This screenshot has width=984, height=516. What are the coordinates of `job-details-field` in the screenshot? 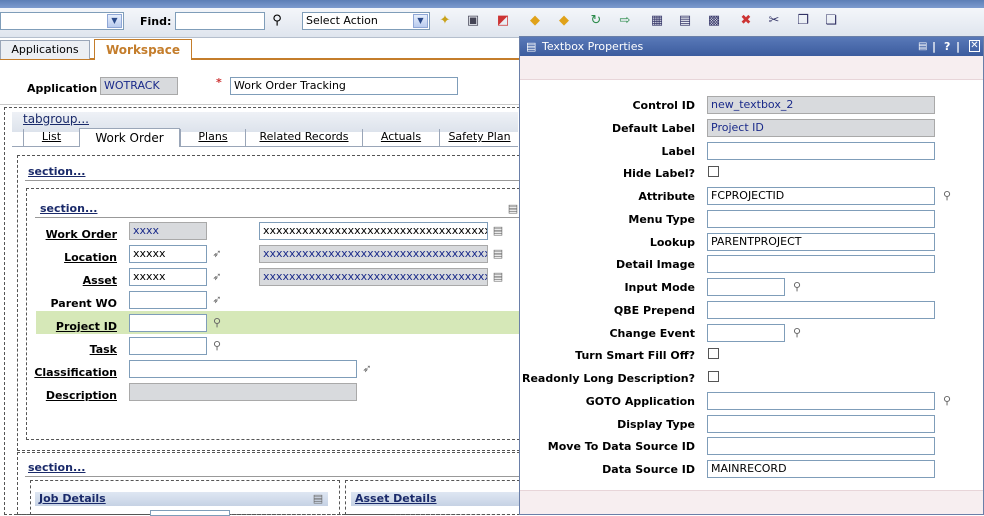 It's located at (190, 513).